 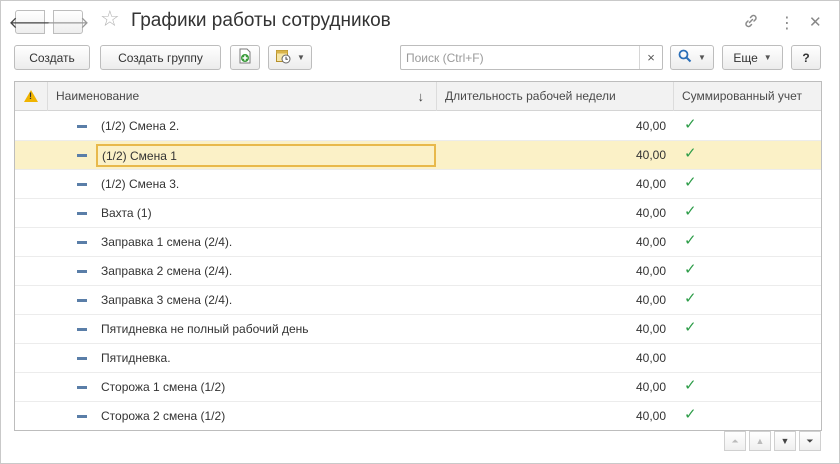 What do you see at coordinates (163, 387) in the screenshot?
I see `row-name: Сторожа 1 смена (1/2)` at bounding box center [163, 387].